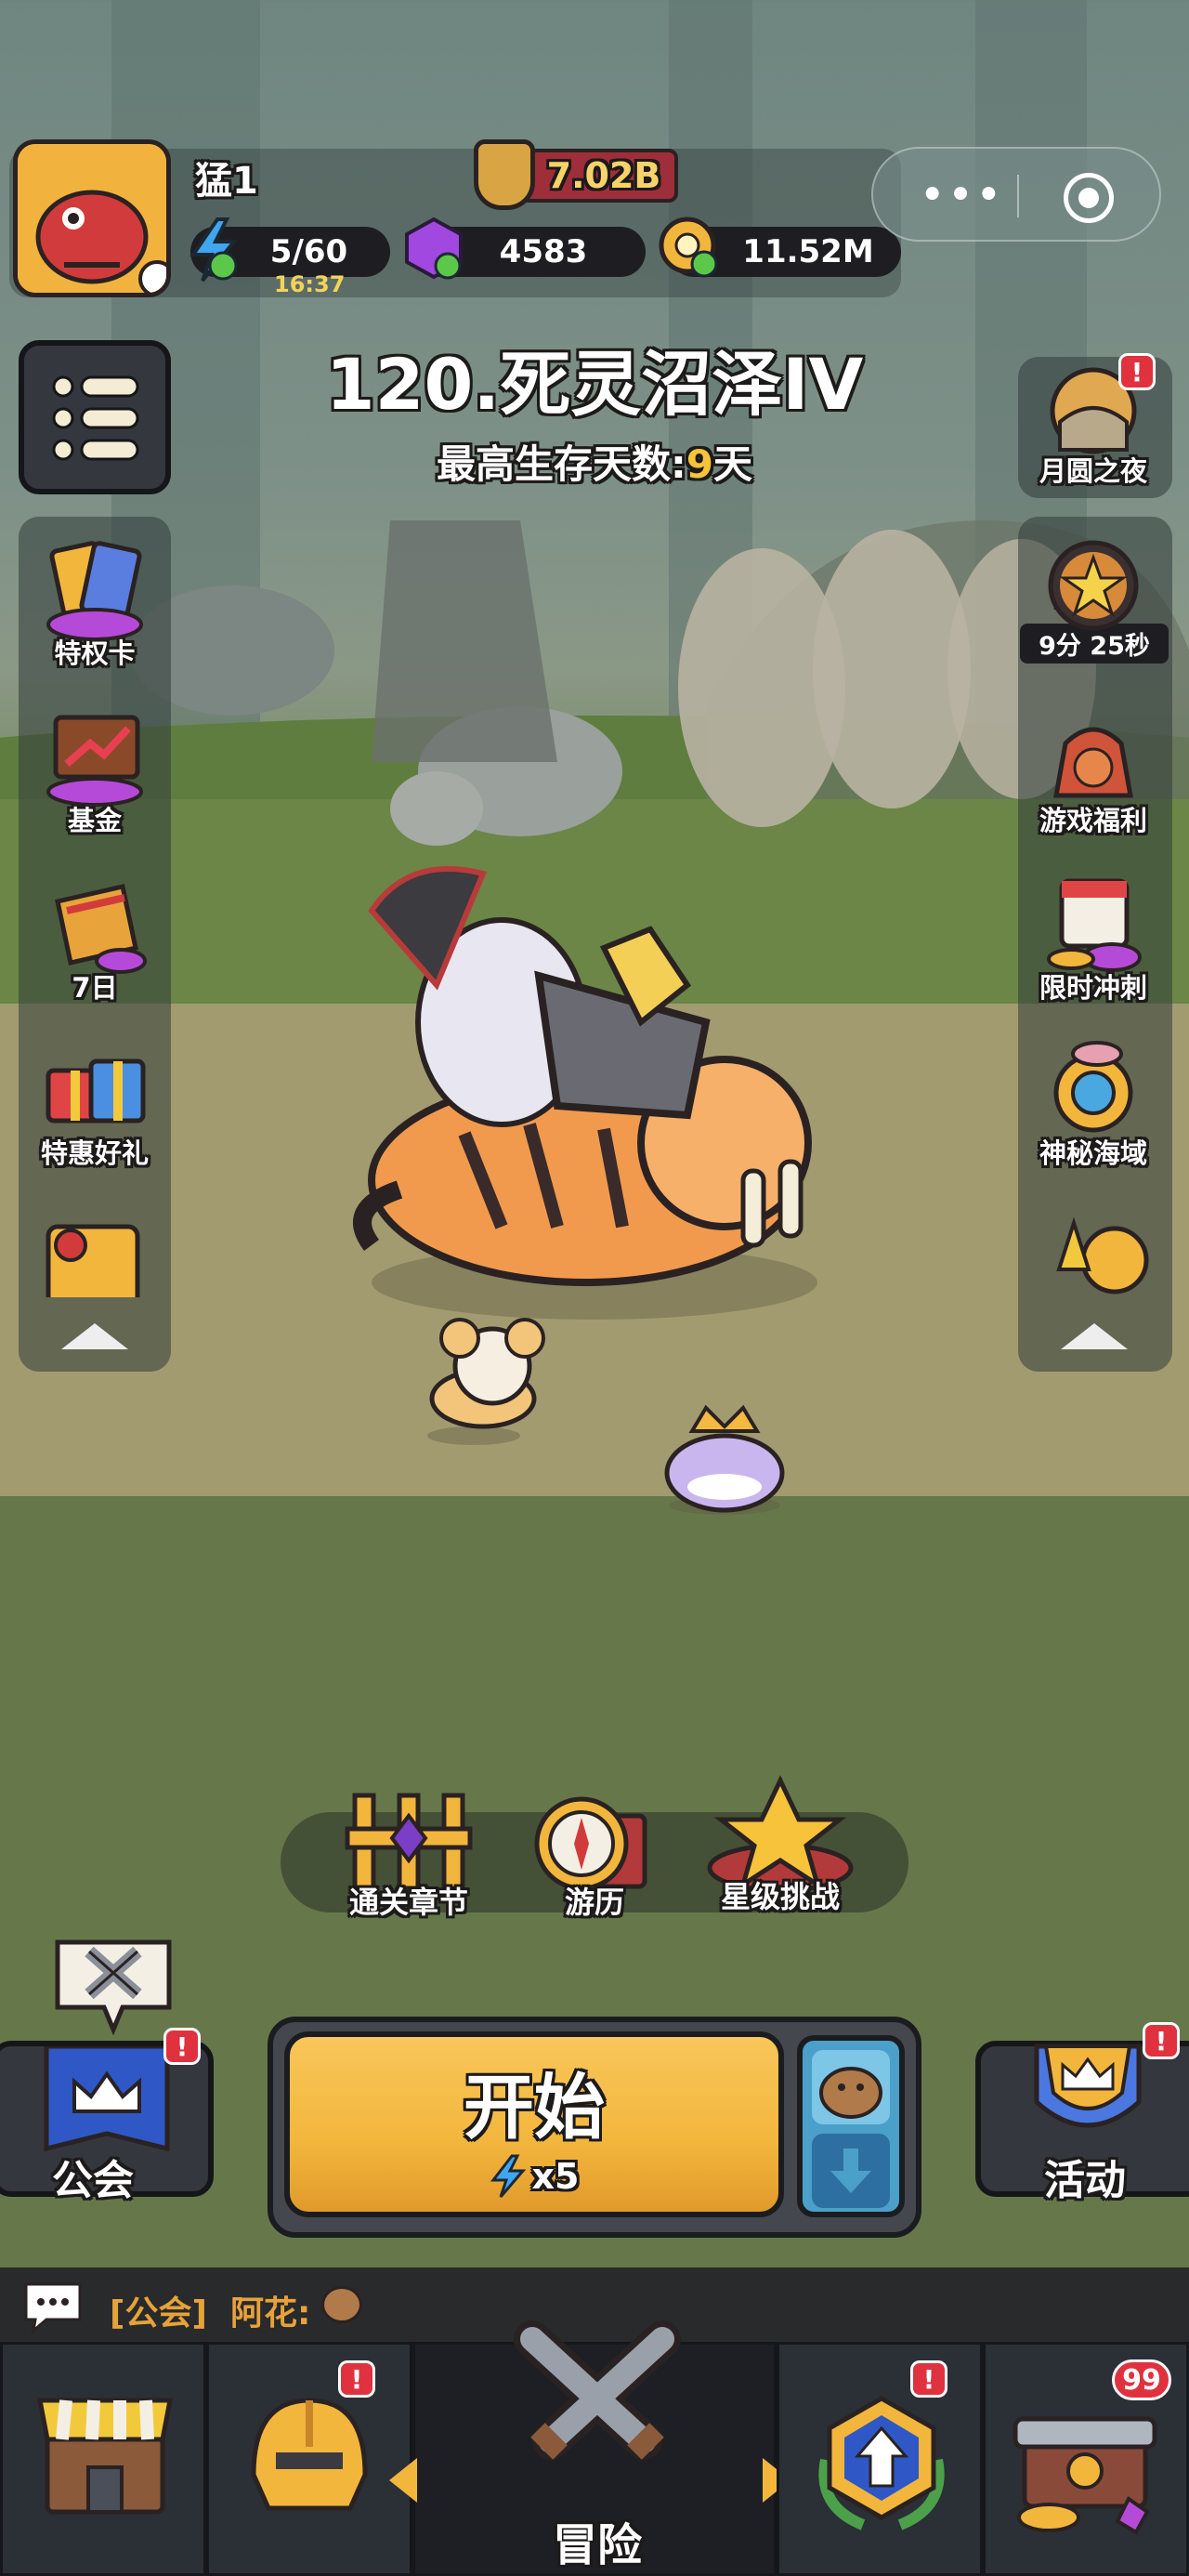 This screenshot has height=2576, width=1189. Describe the element at coordinates (310, 284) in the screenshot. I see `energy-timer: 16:37` at that location.